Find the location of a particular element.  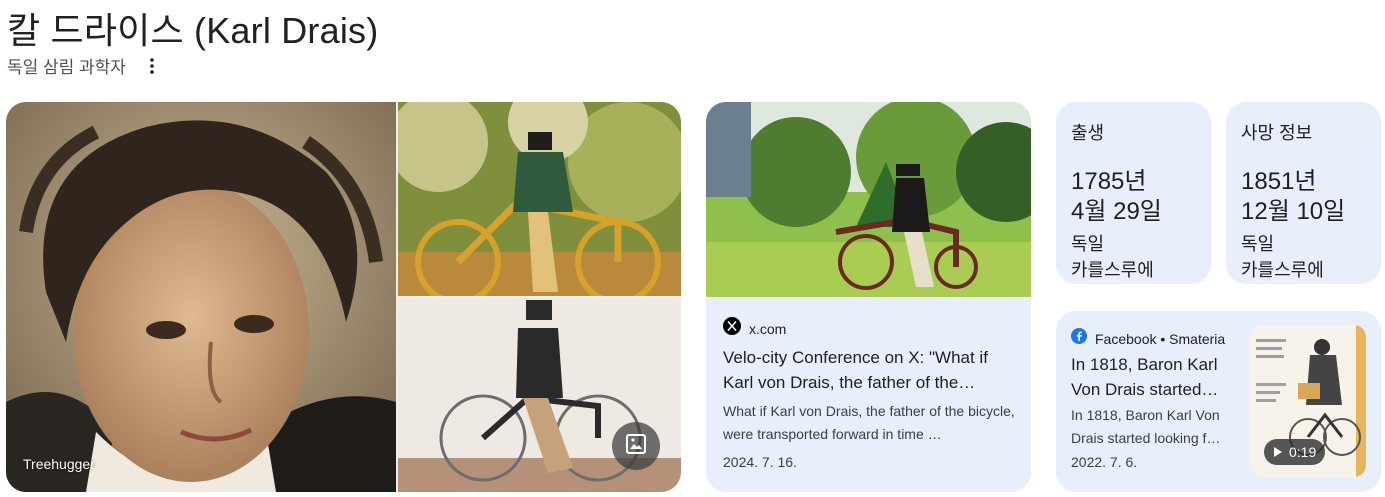

video-source: Facebook • Smateria is located at coordinates (1148, 338).